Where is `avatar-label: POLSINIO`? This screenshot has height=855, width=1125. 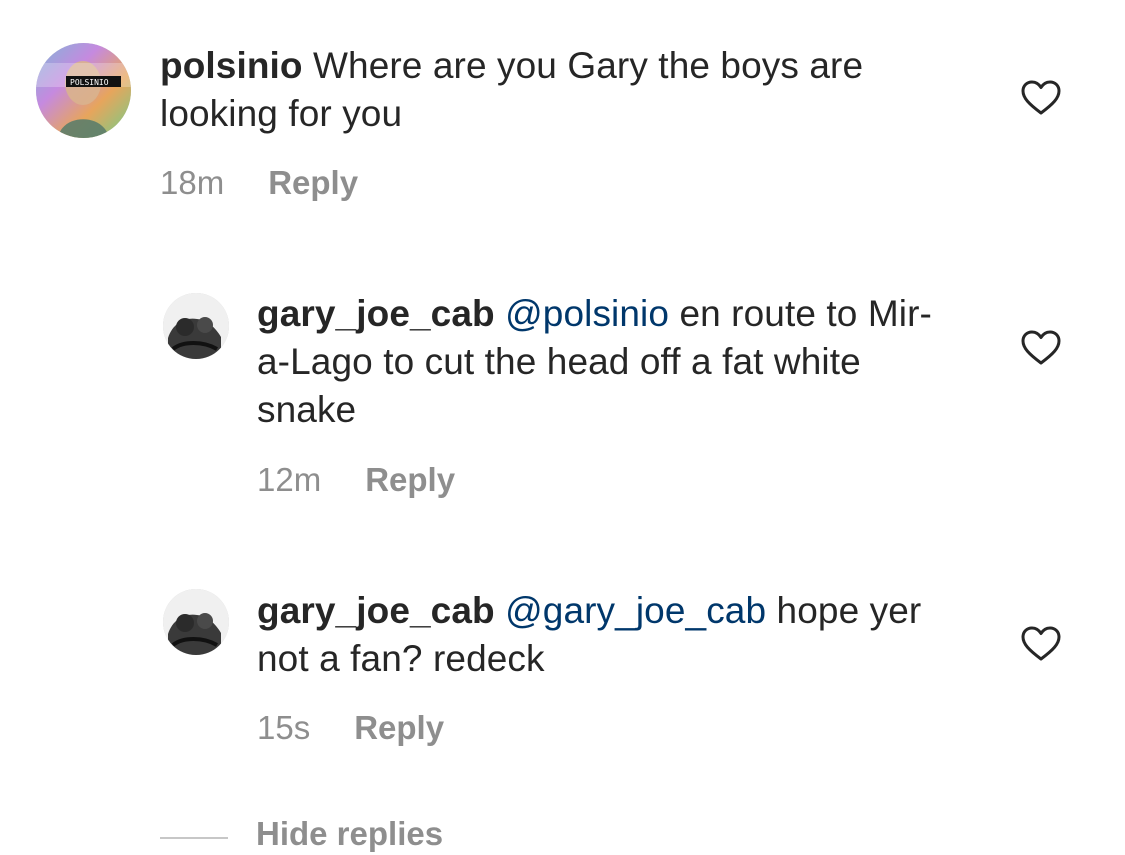 avatar-label: POLSINIO is located at coordinates (89, 82).